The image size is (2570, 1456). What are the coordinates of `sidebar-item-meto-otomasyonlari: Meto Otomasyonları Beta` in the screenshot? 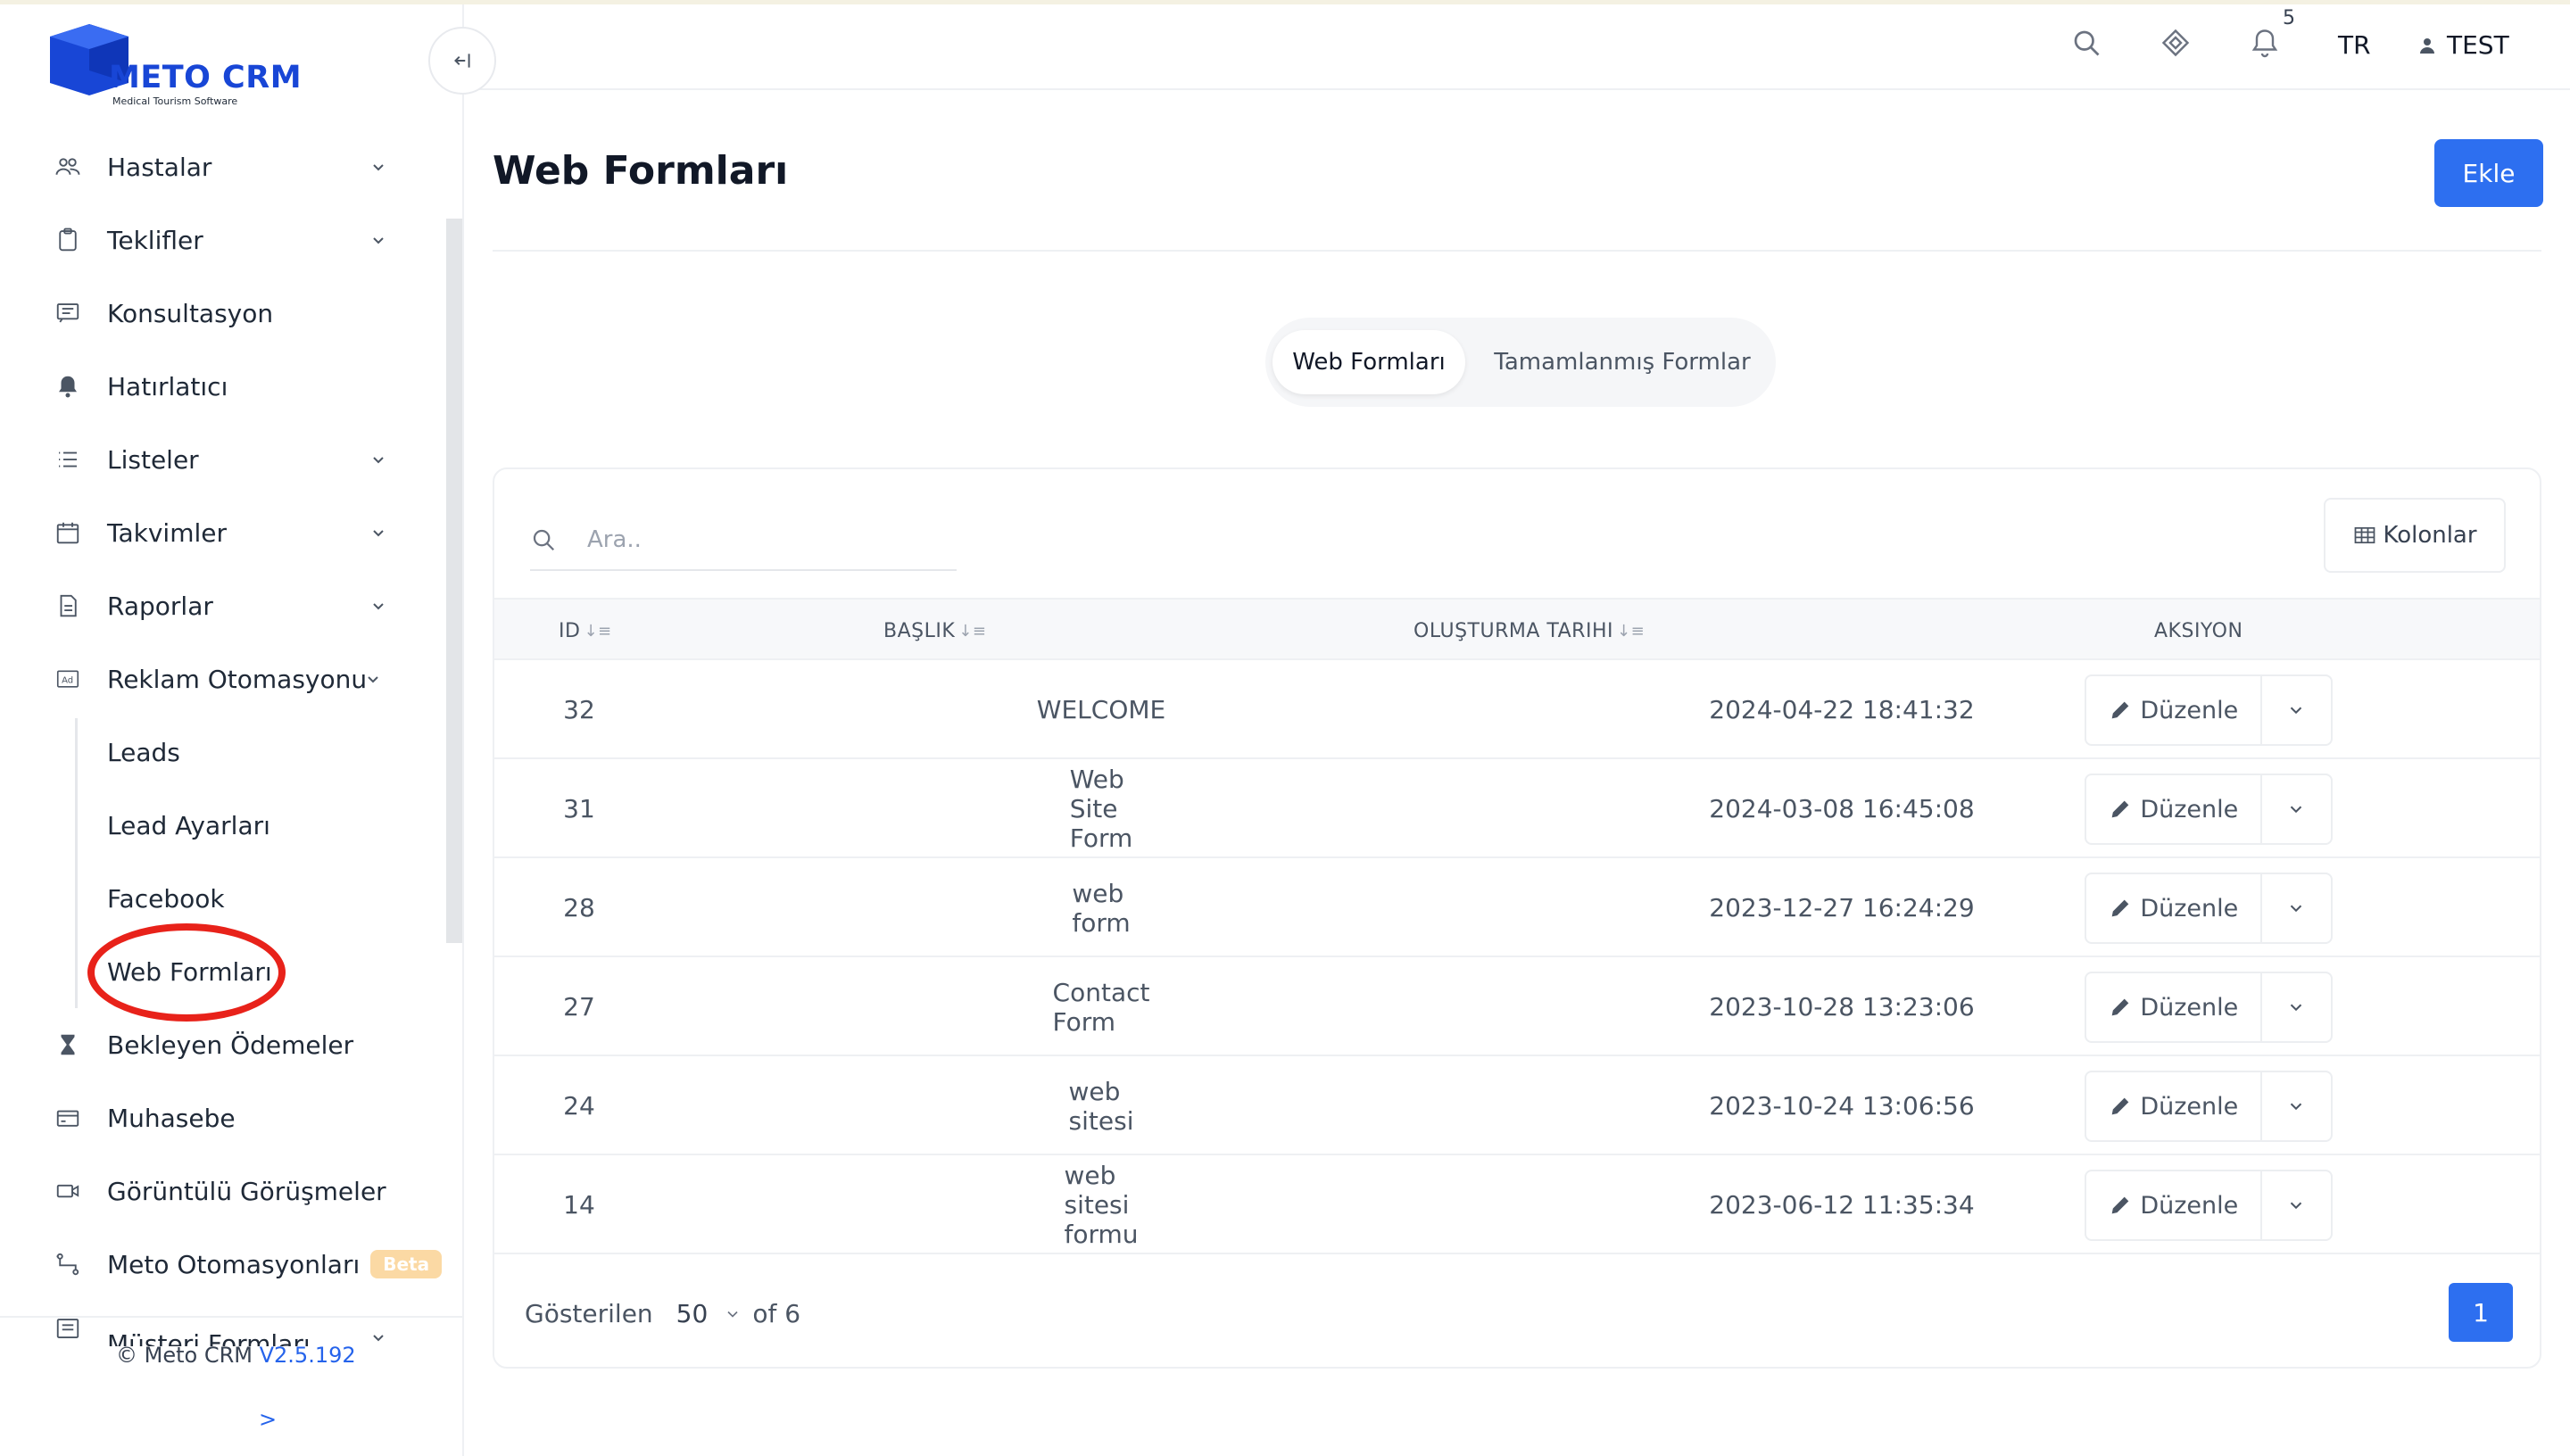 It's located at (246, 1264).